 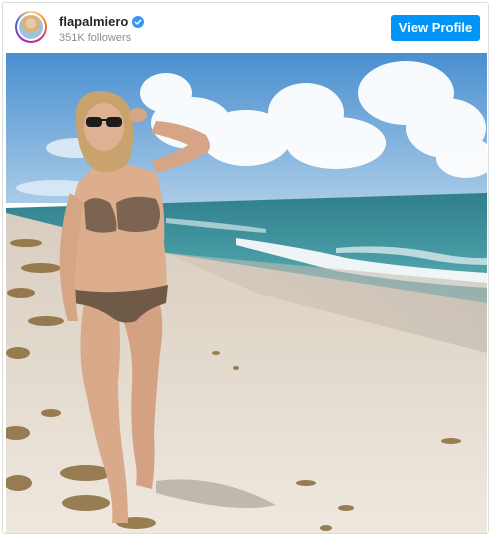 I want to click on username-link: flapalmiero, so click(x=93, y=21).